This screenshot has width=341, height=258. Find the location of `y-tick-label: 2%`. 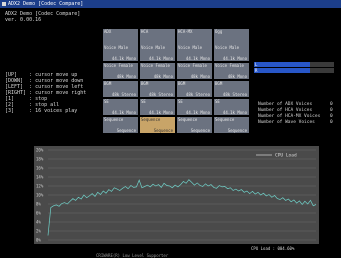

y-tick-label: 2% is located at coordinates (38, 231).